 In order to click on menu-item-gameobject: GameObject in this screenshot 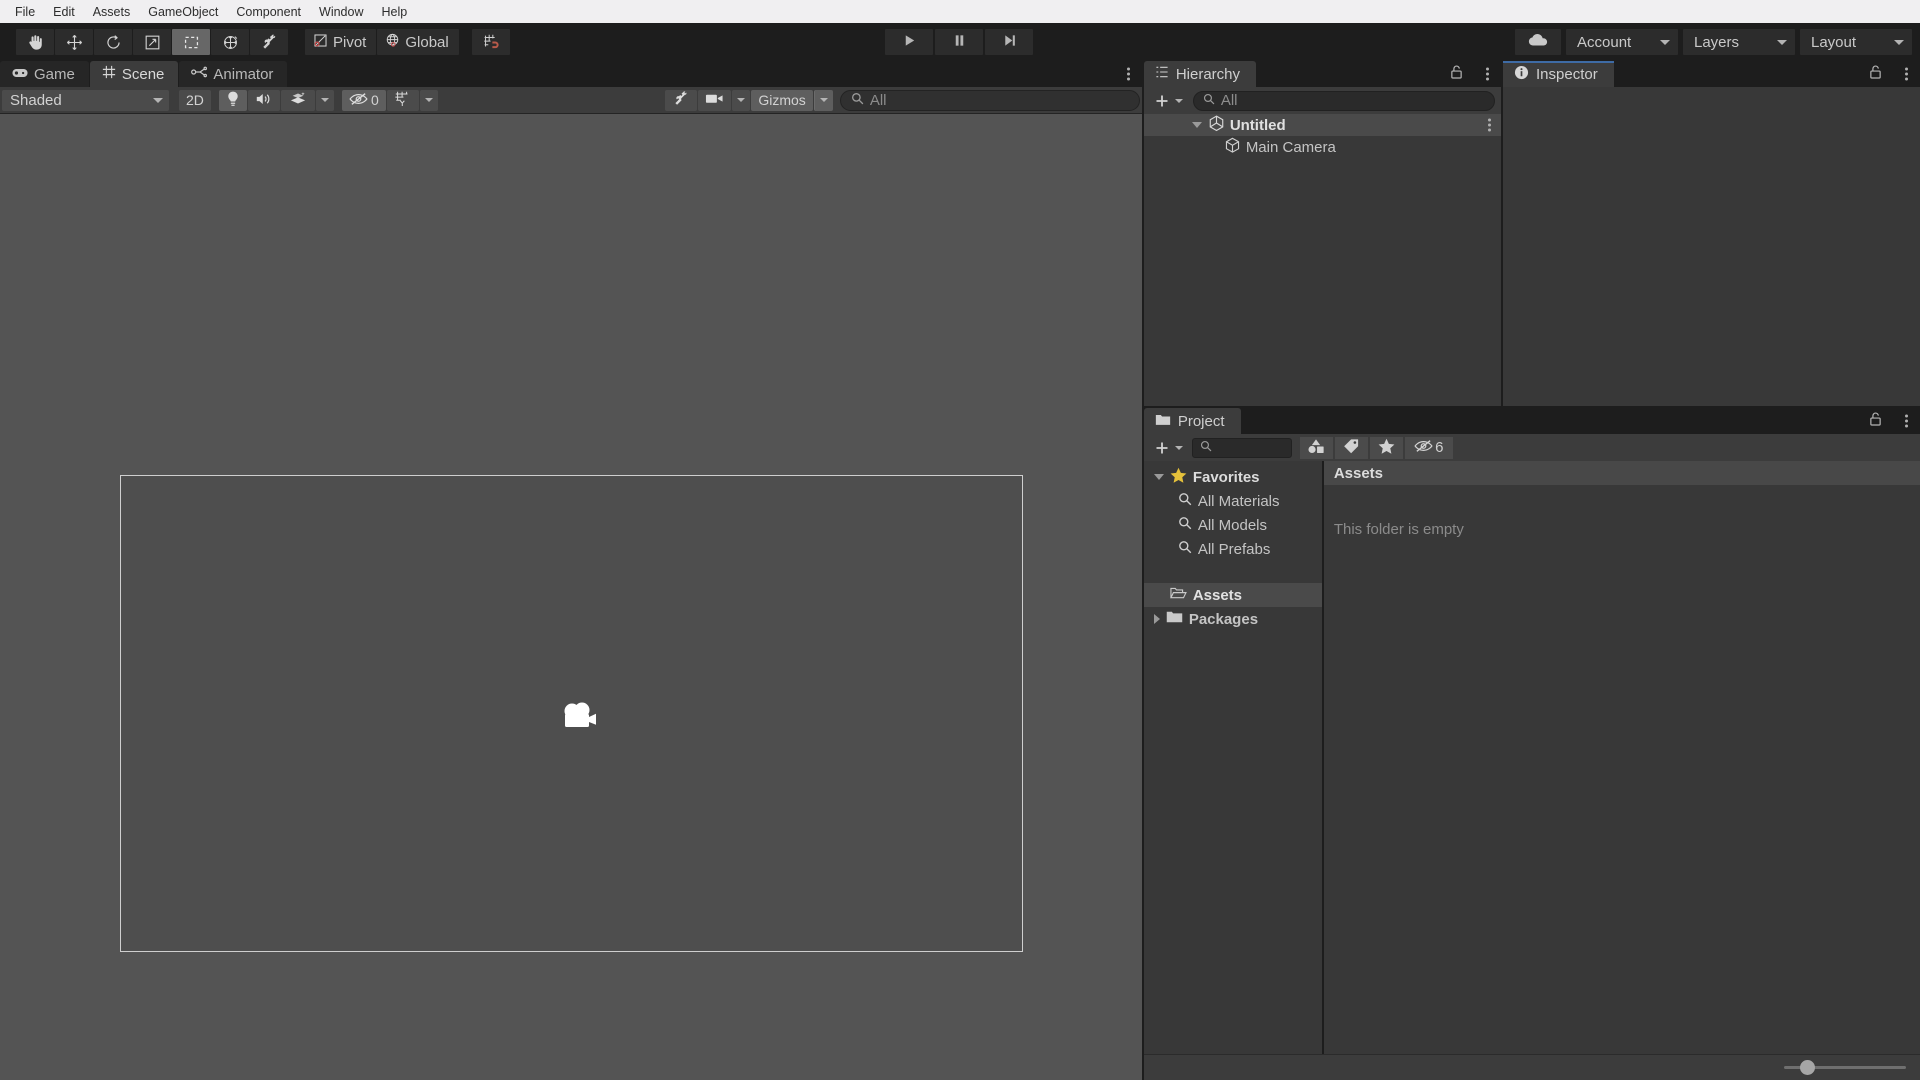, I will do `click(183, 12)`.